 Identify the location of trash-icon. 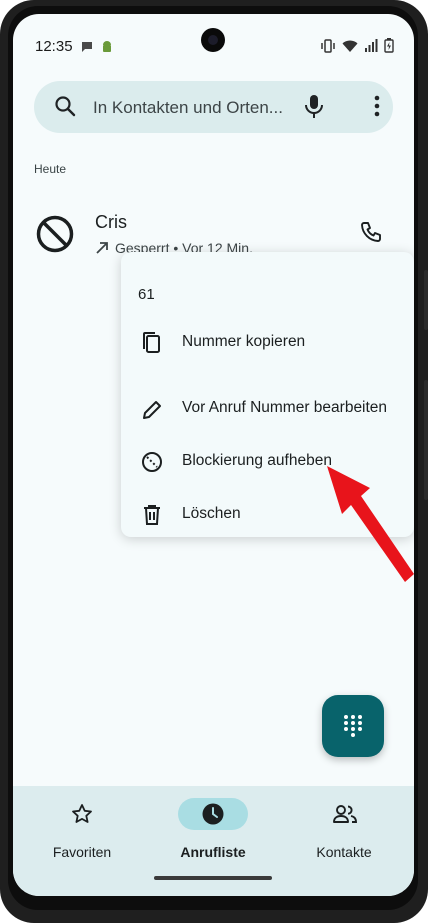
(152, 515).